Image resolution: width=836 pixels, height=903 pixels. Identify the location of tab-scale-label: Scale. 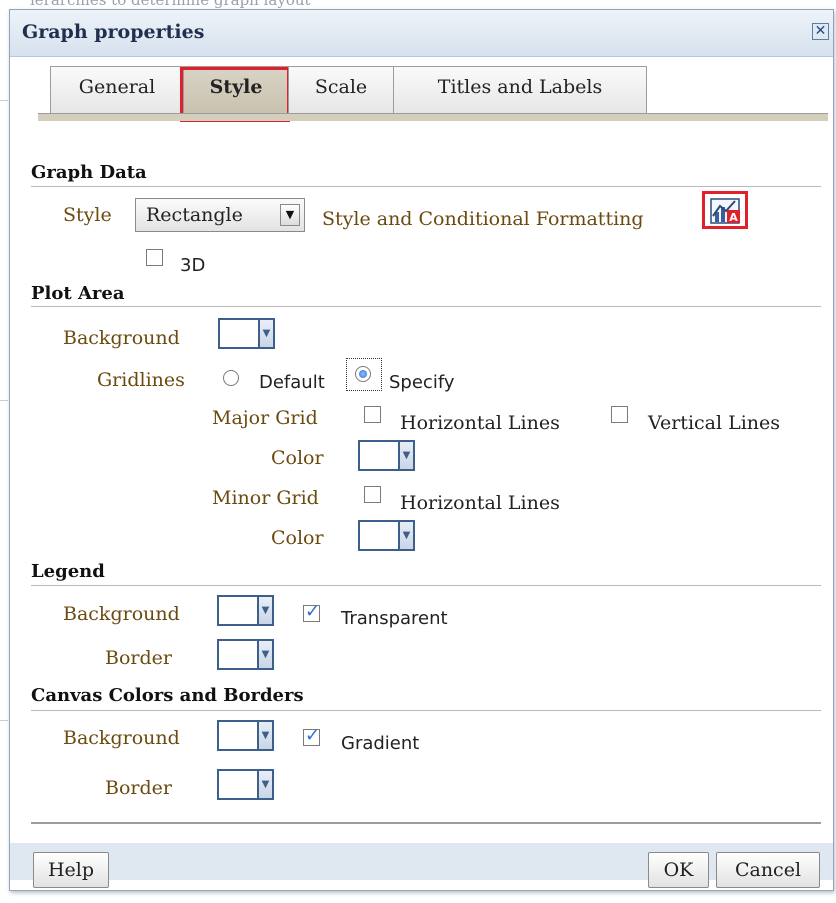
(341, 87).